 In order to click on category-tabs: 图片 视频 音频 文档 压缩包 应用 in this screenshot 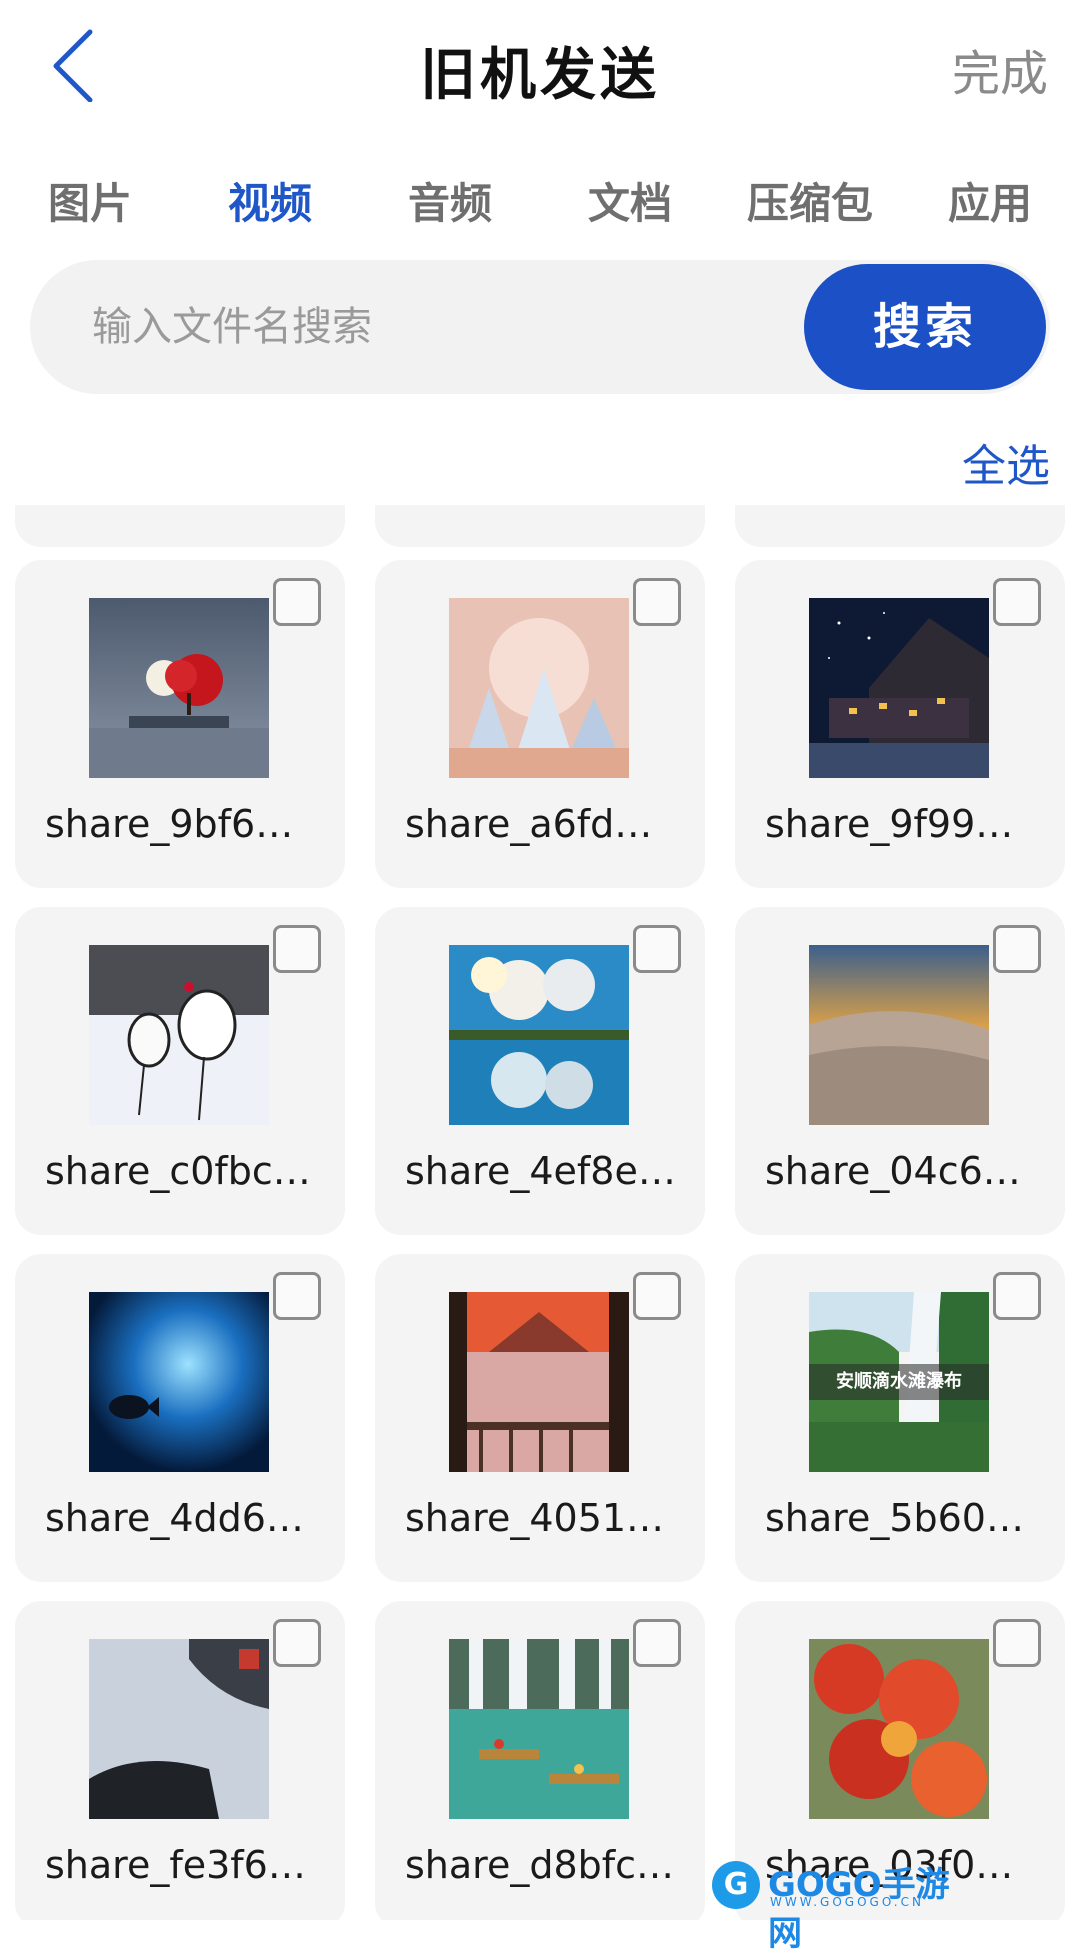, I will do `click(540, 200)`.